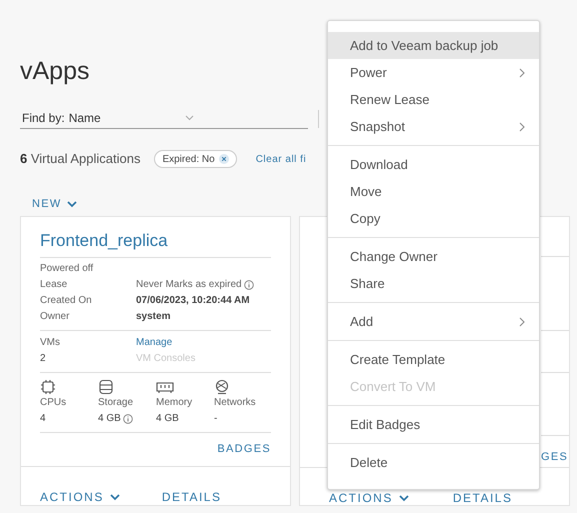 The image size is (577, 513). Describe the element at coordinates (433, 126) in the screenshot. I see `menu-item: Snapshot` at that location.